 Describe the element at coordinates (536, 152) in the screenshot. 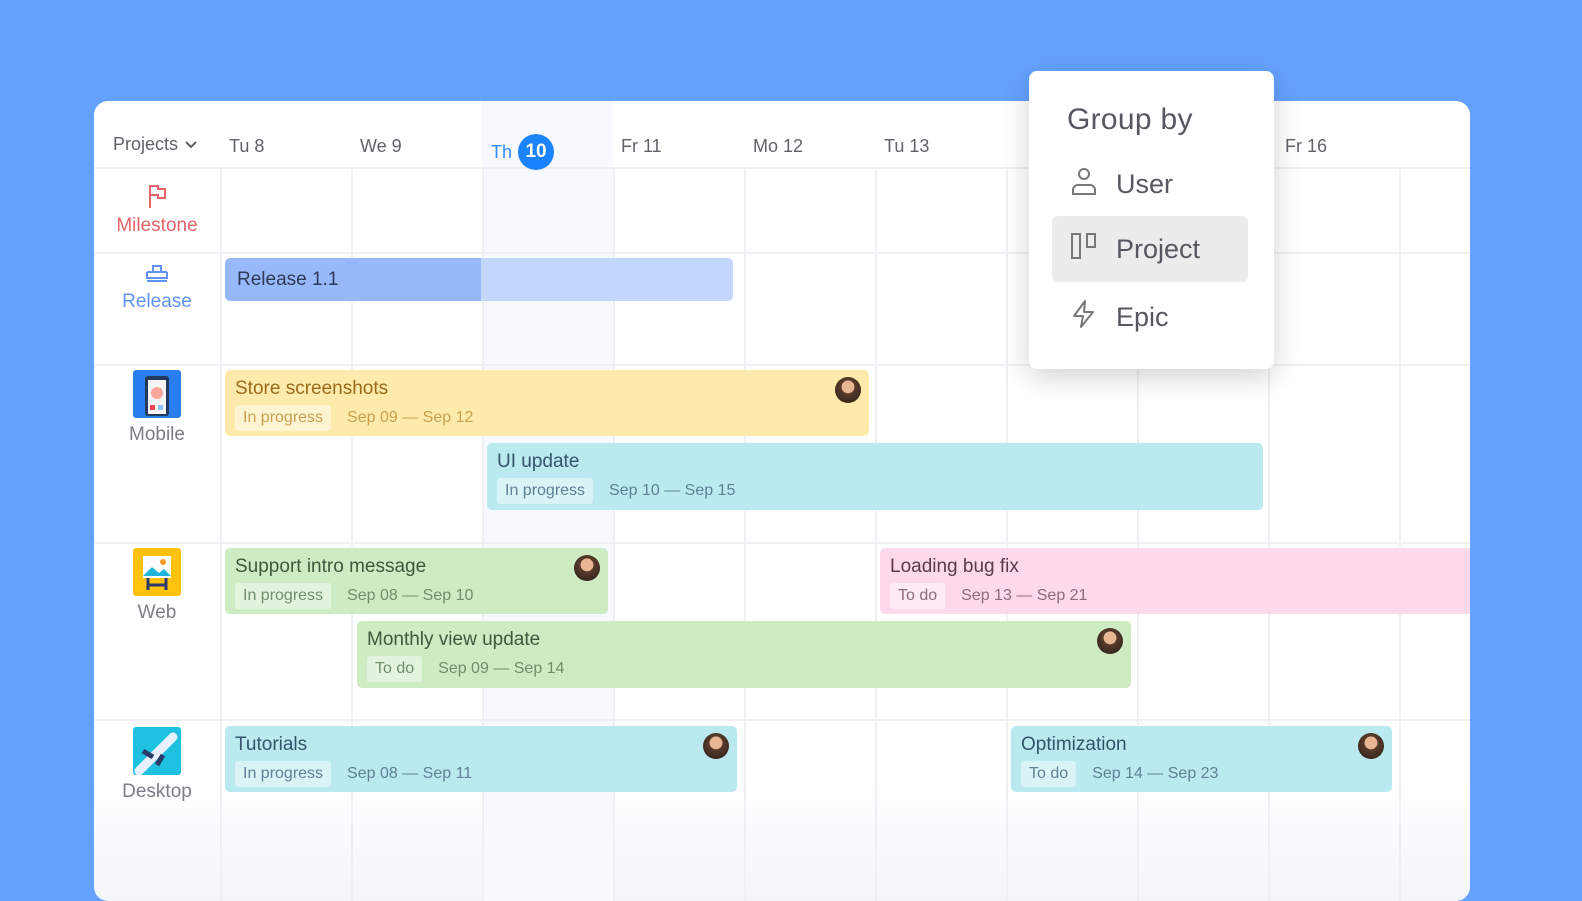

I see `today-badge: 10` at that location.